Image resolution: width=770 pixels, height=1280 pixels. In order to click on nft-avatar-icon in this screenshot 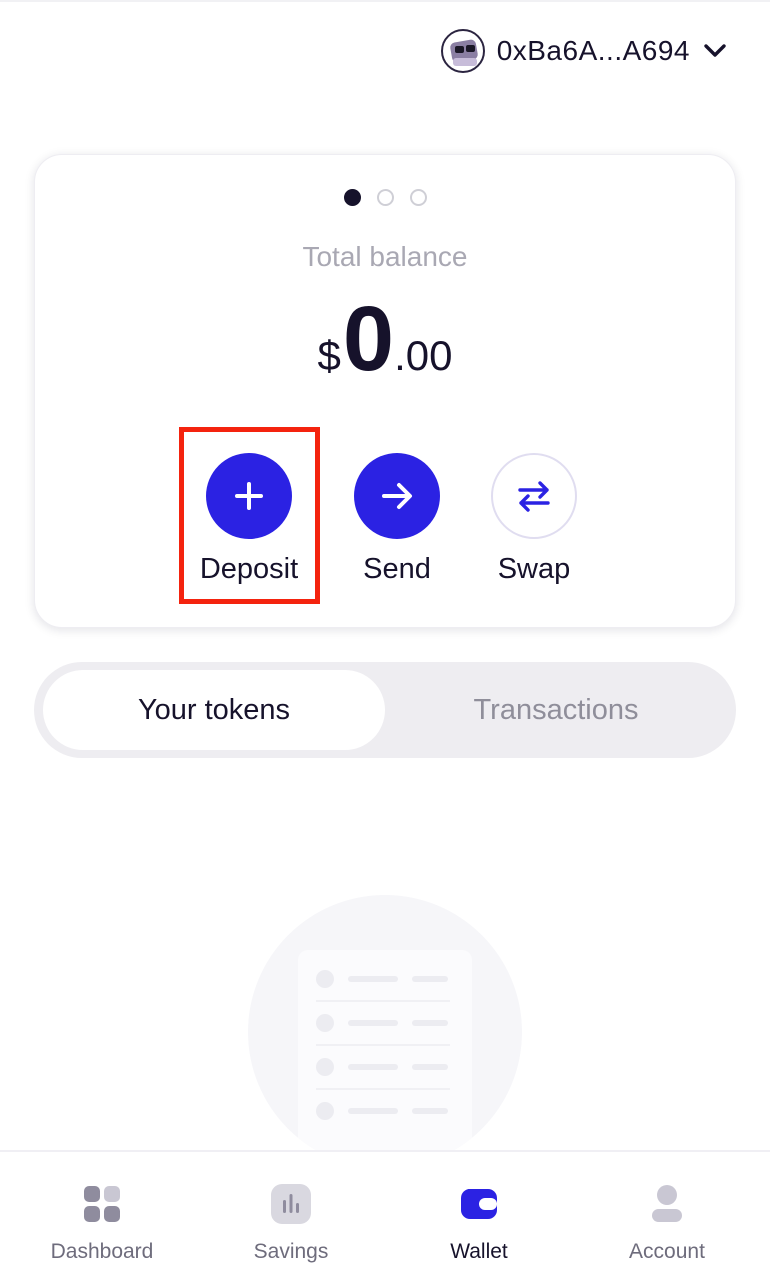, I will do `click(462, 51)`.